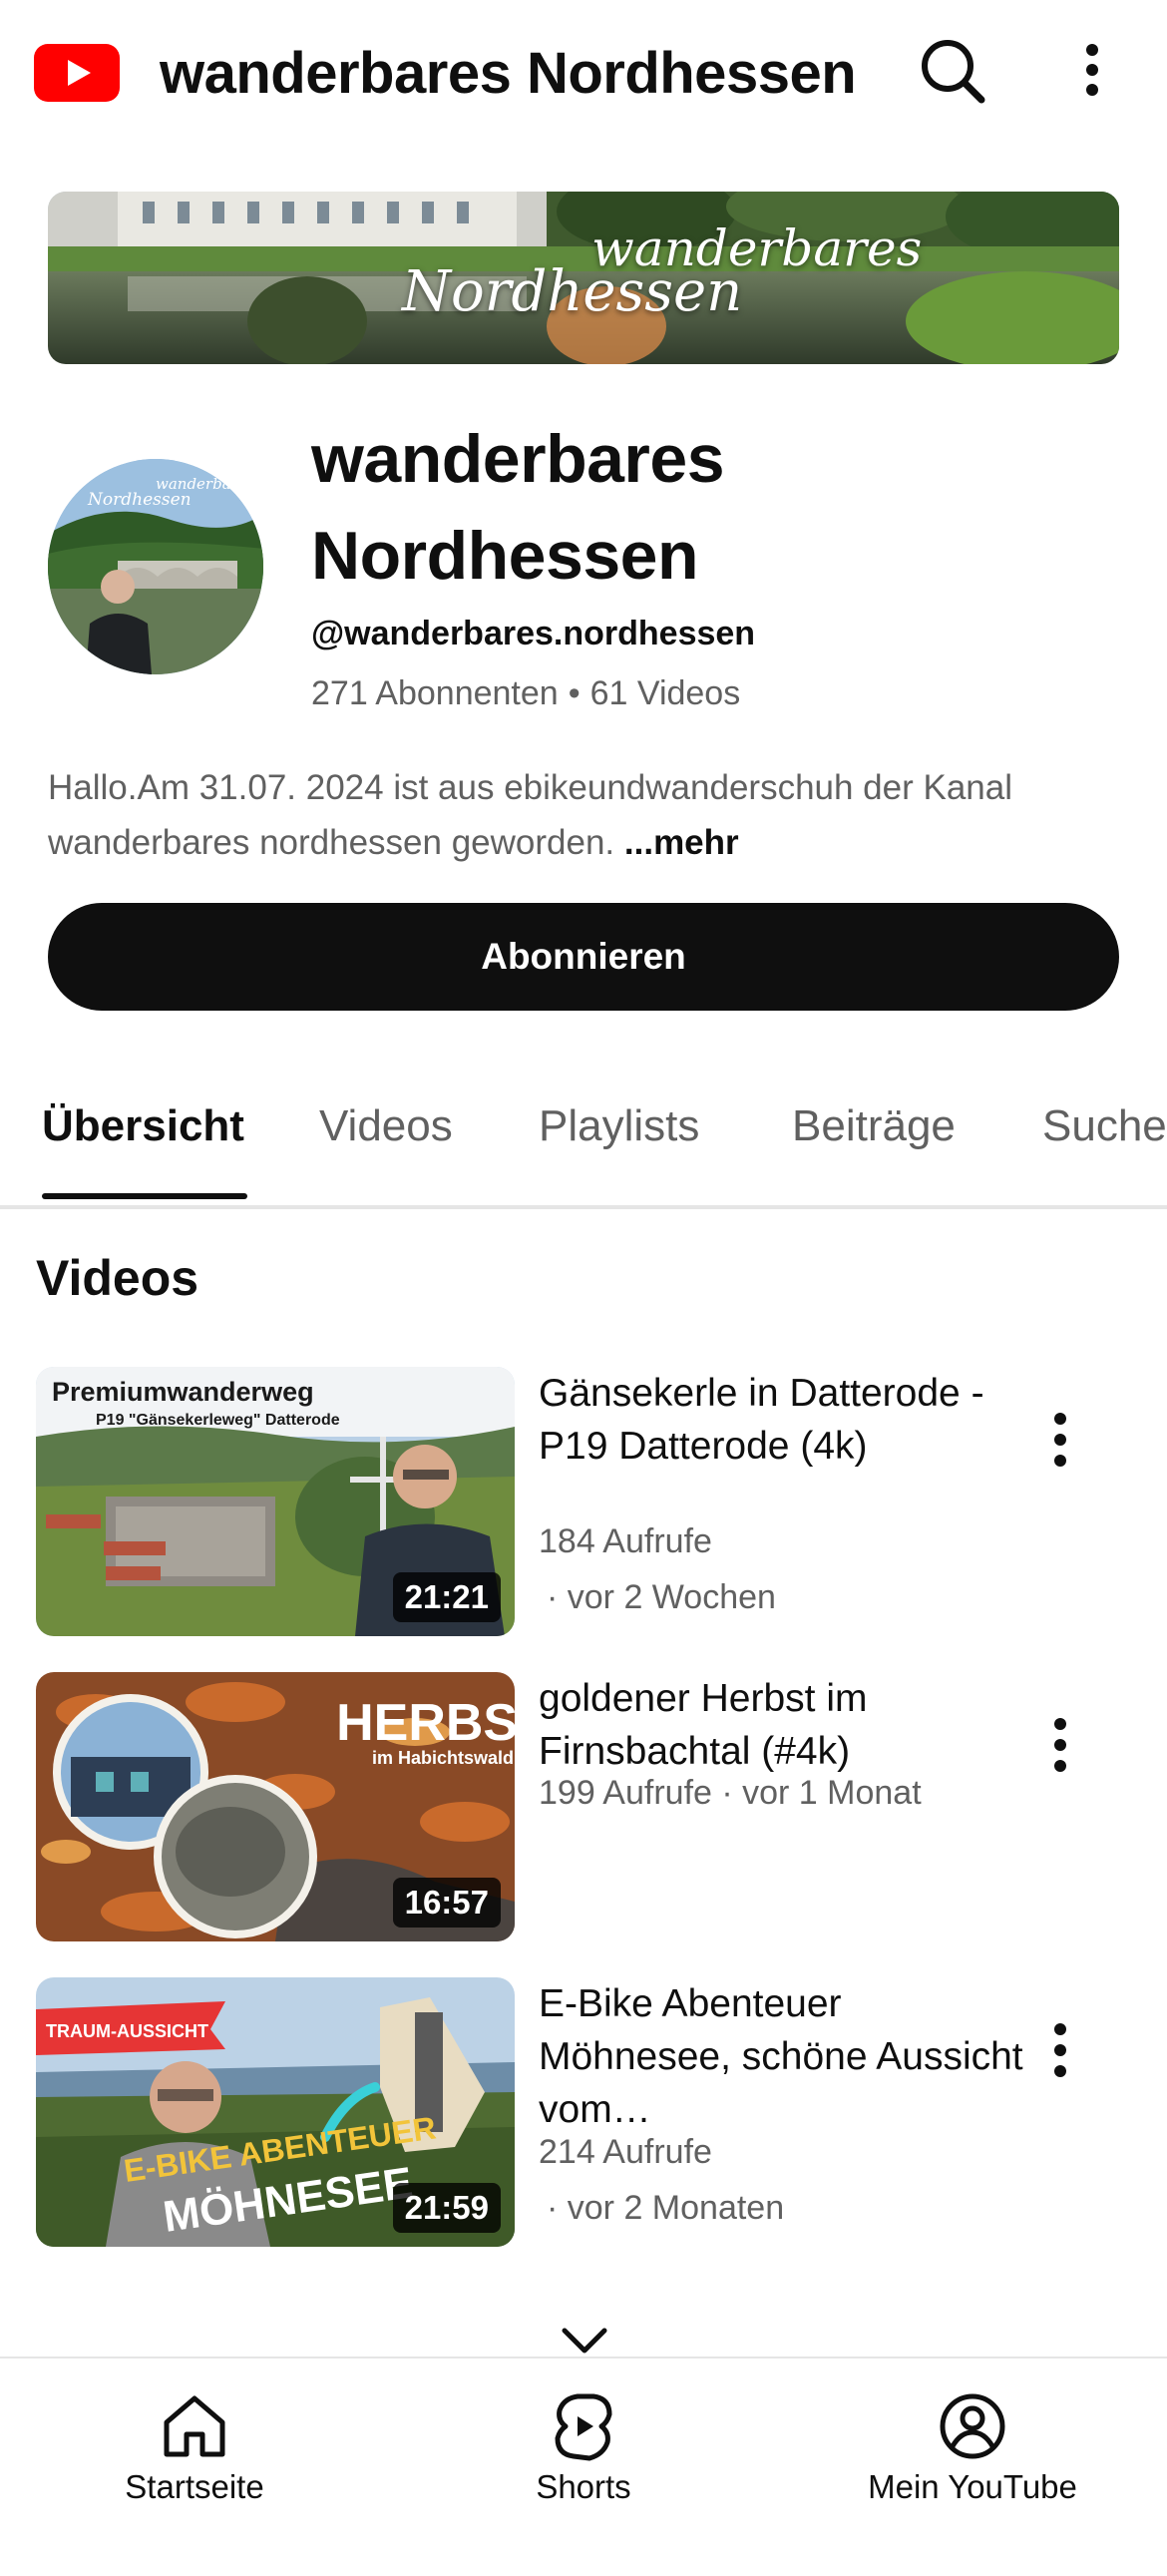 The width and height of the screenshot is (1167, 2576). I want to click on account-icon, so click(972, 2426).